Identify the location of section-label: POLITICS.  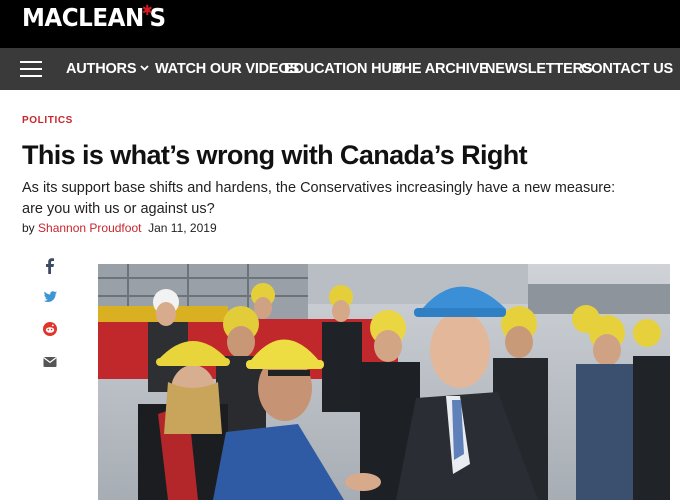
(47, 120).